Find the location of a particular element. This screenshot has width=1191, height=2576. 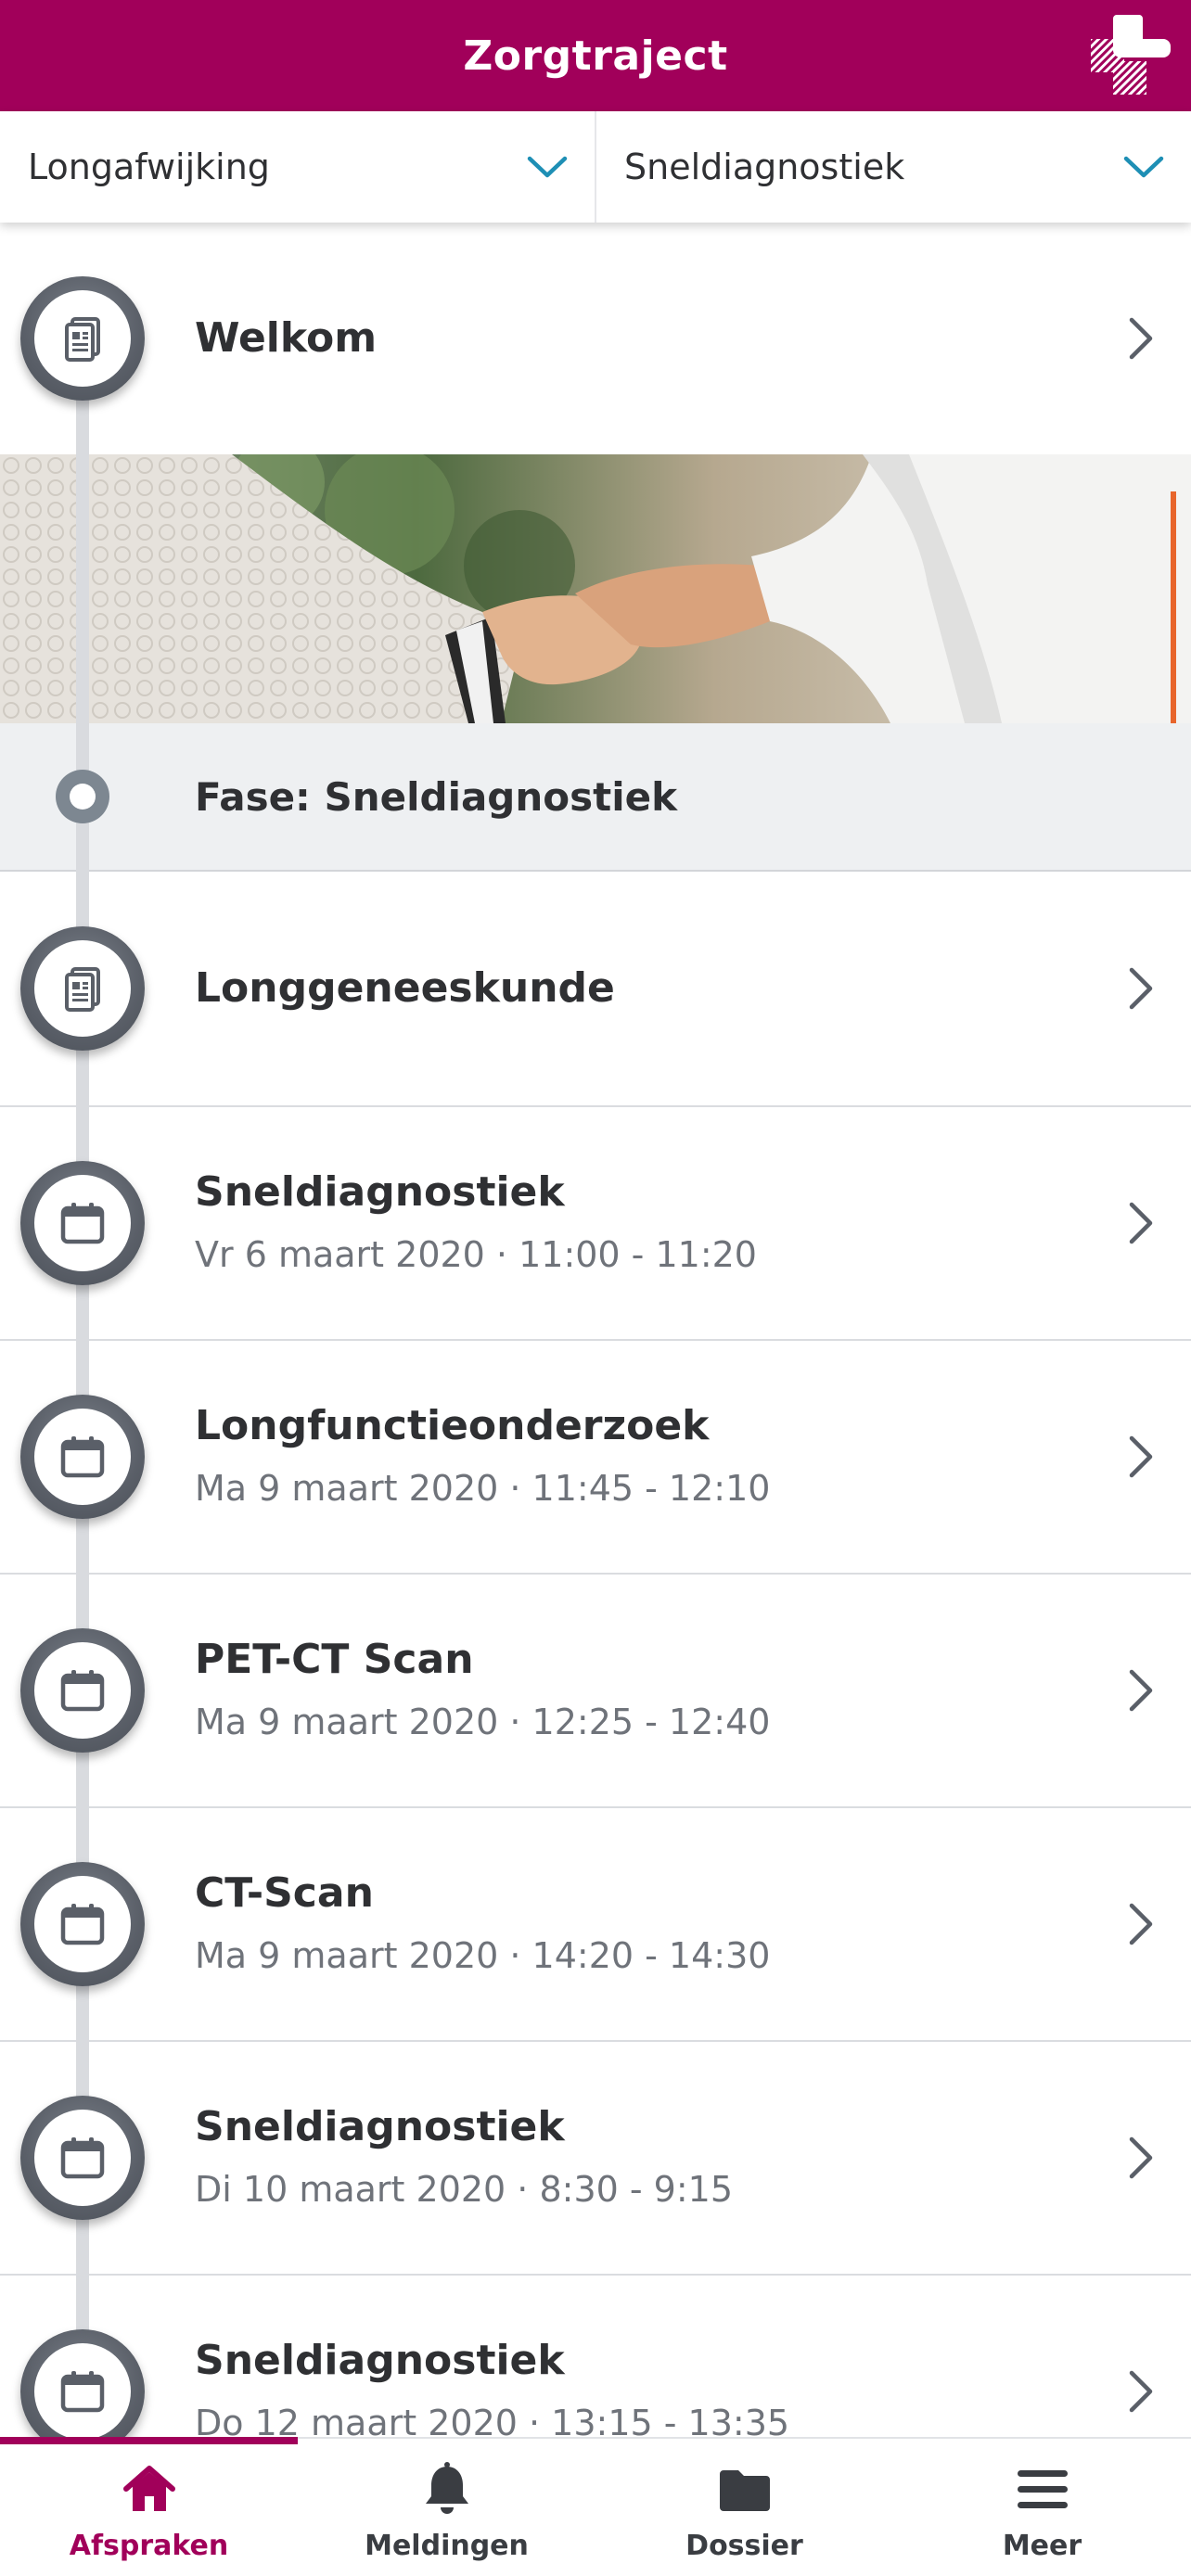

tab-afspraken: Afspraken is located at coordinates (149, 2507).